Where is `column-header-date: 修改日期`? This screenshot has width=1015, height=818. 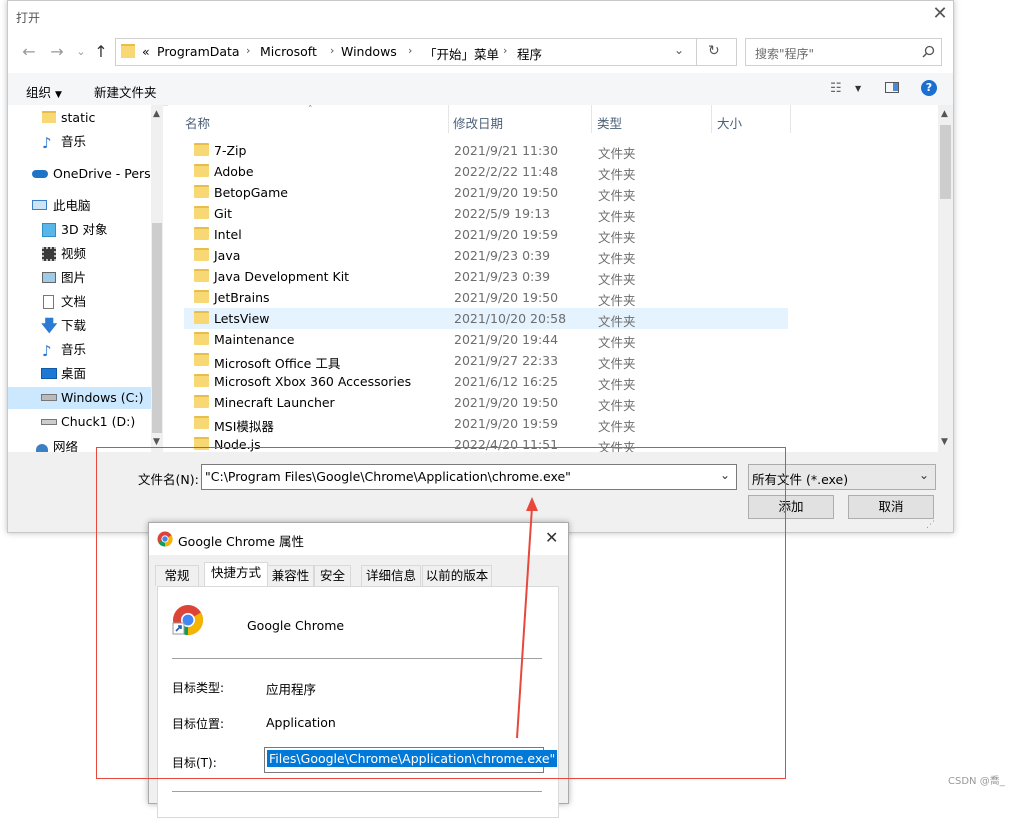 column-header-date: 修改日期 is located at coordinates (478, 122).